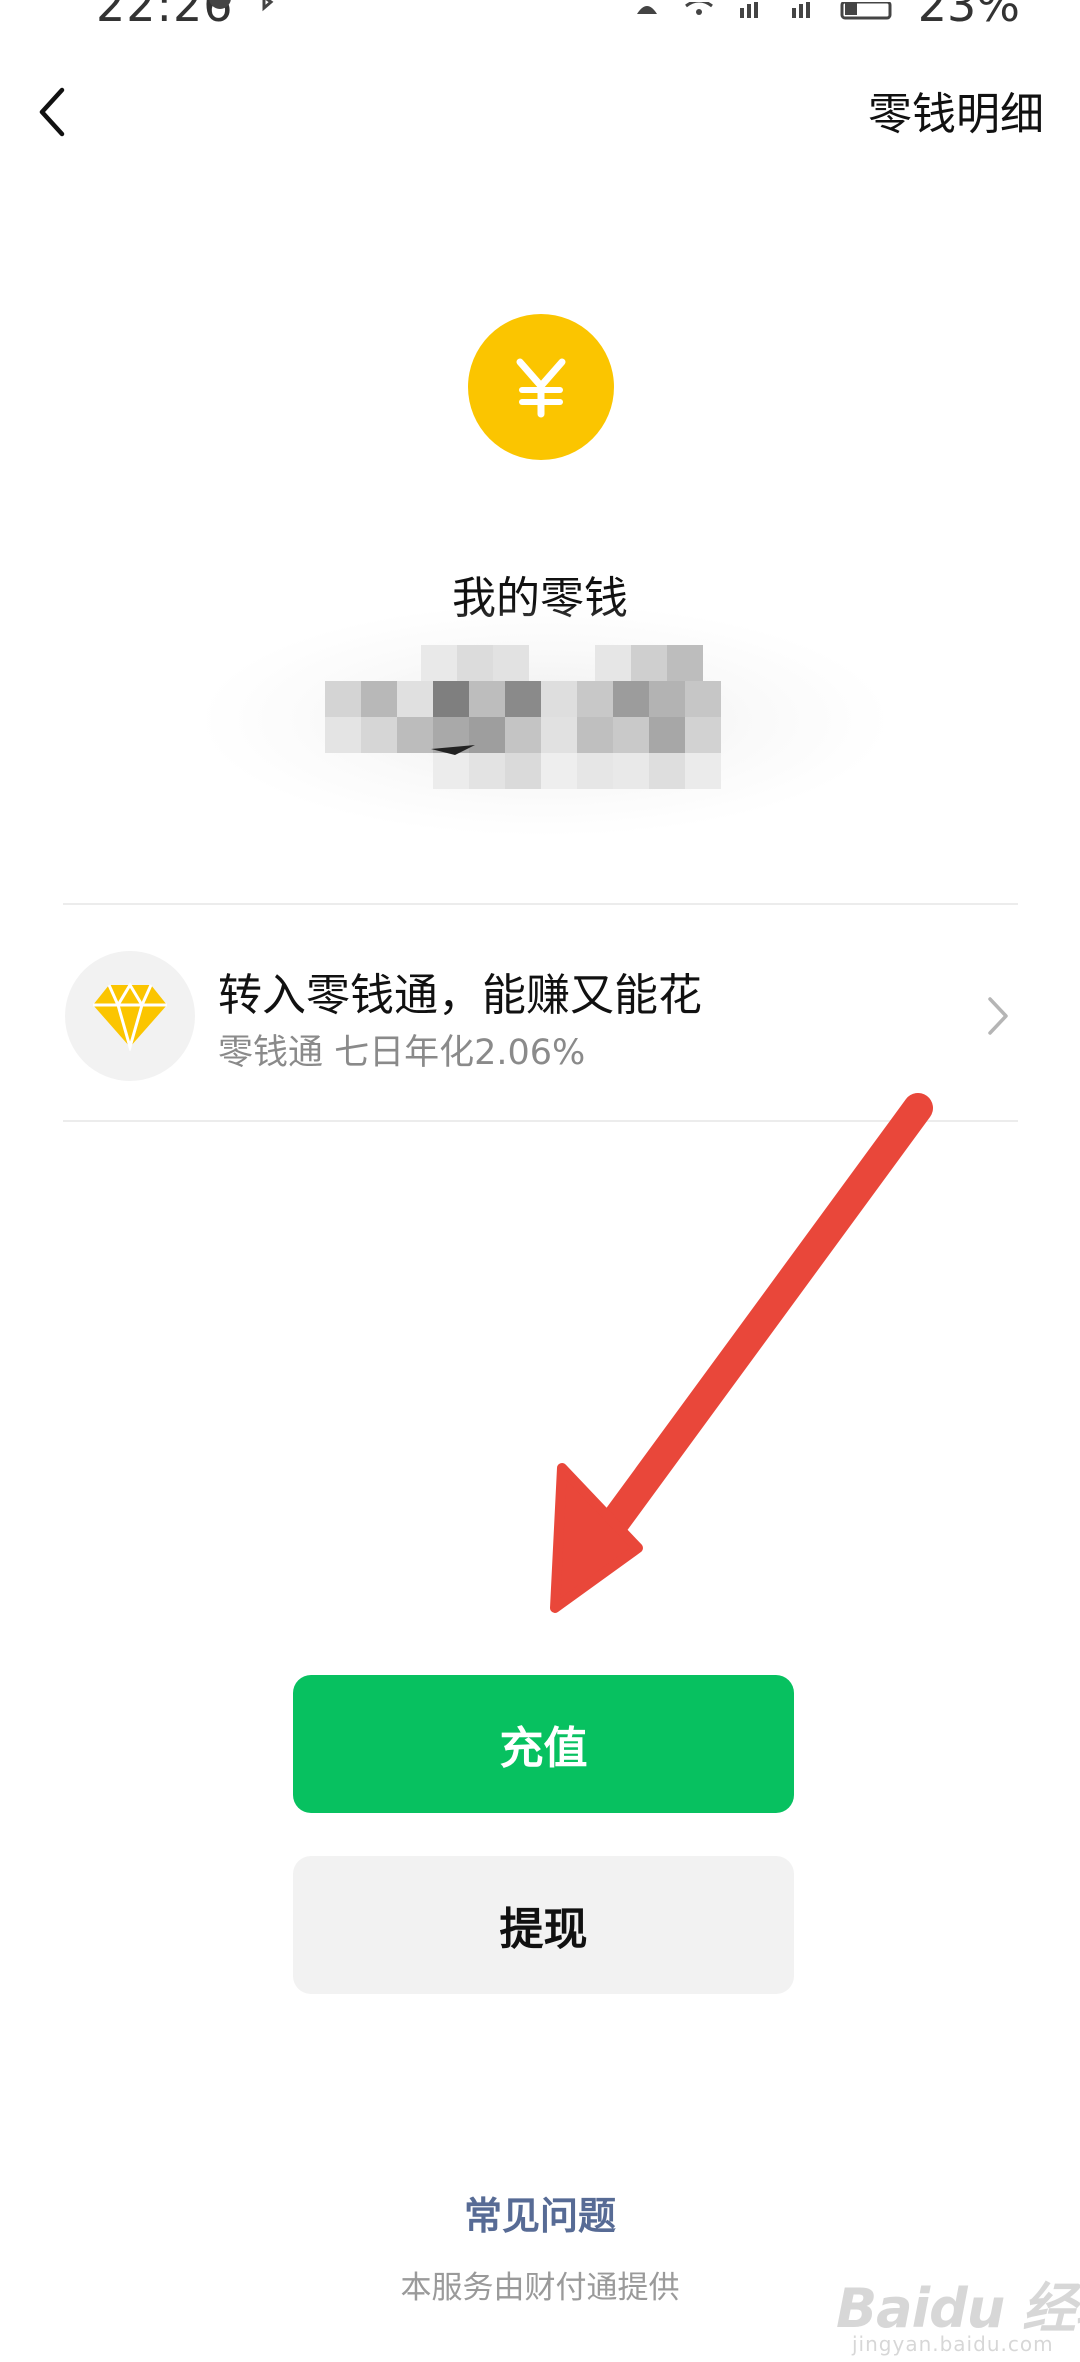  I want to click on chevron-left-icon, so click(52, 112).